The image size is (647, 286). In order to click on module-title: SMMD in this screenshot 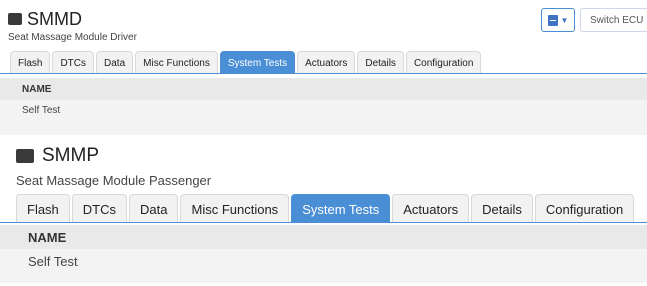, I will do `click(45, 19)`.